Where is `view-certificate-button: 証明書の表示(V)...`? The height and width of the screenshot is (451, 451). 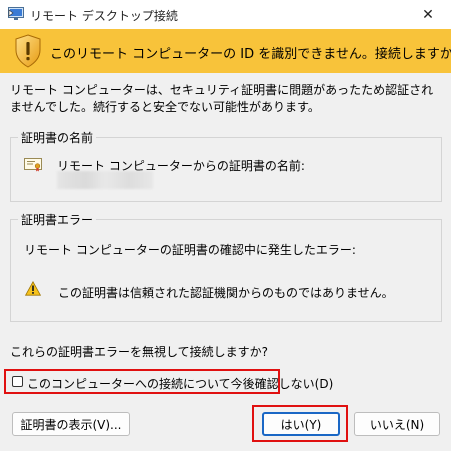 view-certificate-button: 証明書の表示(V)... is located at coordinates (71, 424).